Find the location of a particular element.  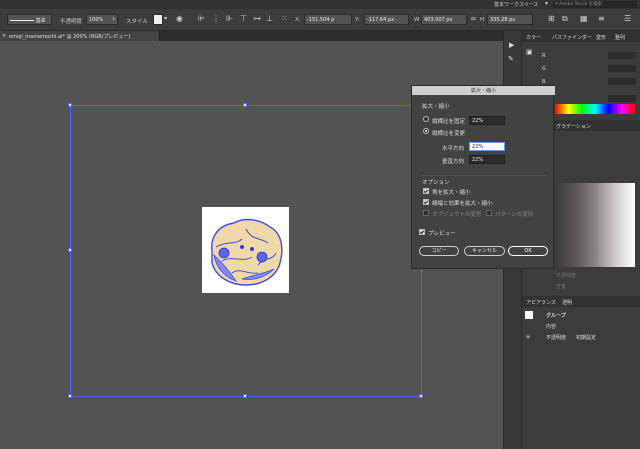

uniform-input: 22% is located at coordinates (487, 120).